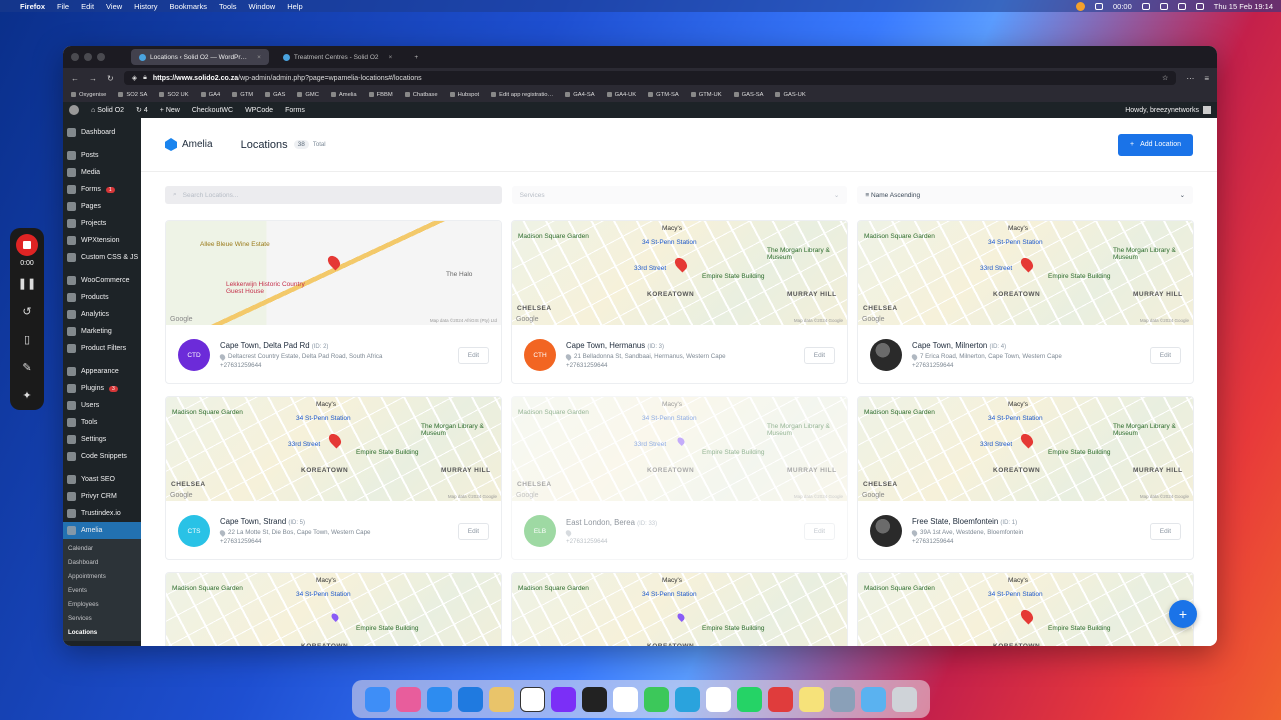 The width and height of the screenshot is (1281, 720). Describe the element at coordinates (145, 78) in the screenshot. I see `lock-icon: 🔒︎` at that location.